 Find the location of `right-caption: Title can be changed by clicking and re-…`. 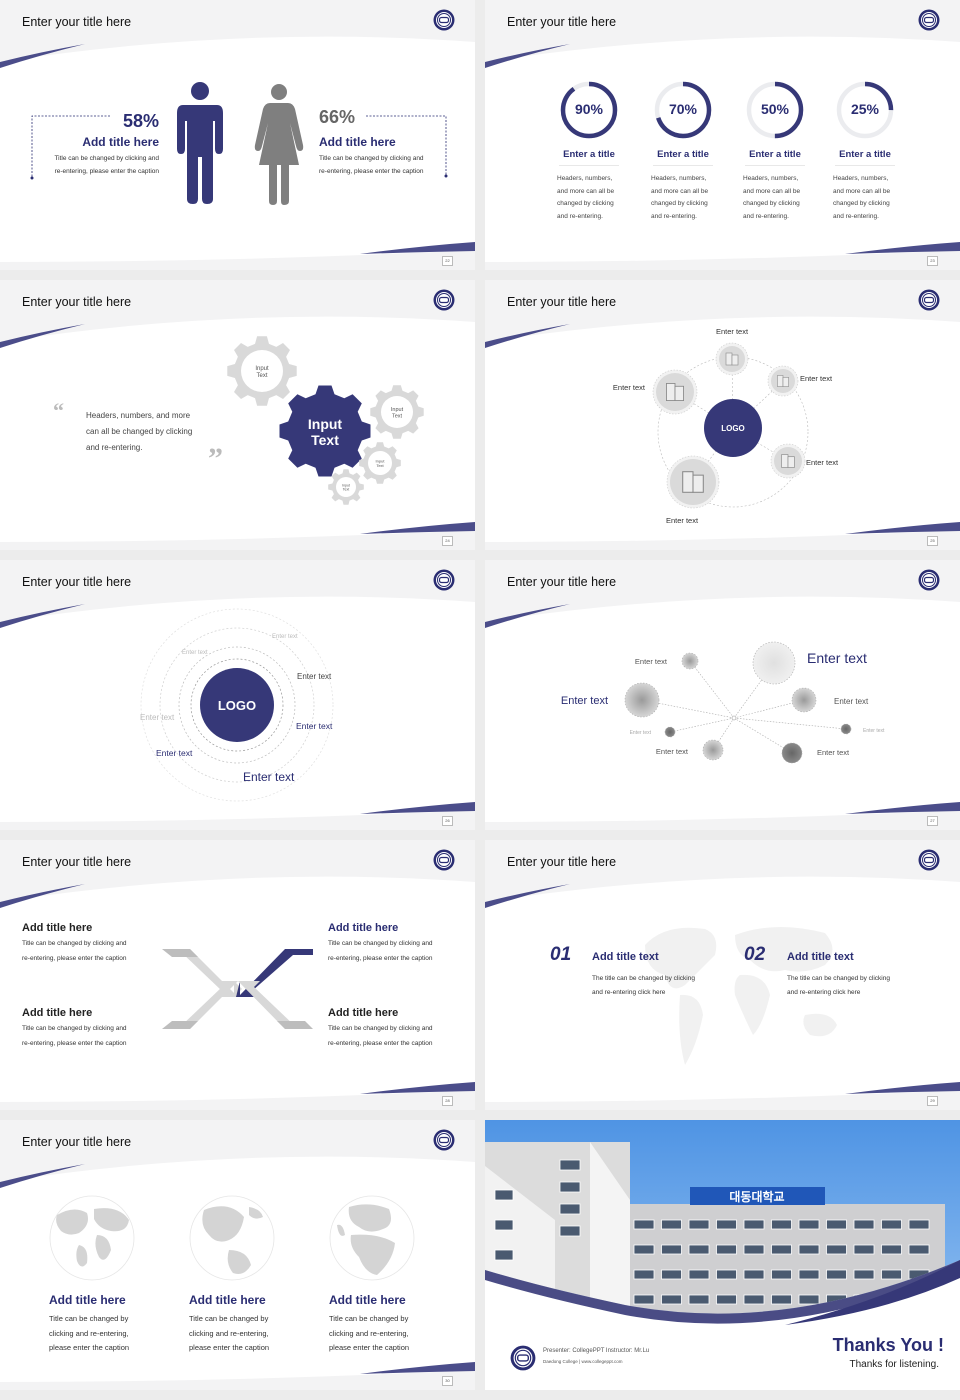

right-caption: Title can be changed by clicking and re-… is located at coordinates (371, 165).